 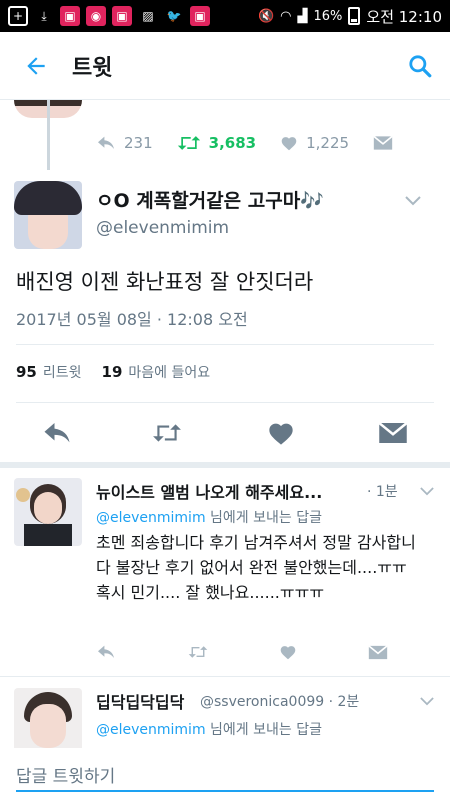 What do you see at coordinates (62, 372) in the screenshot?
I see `retweet-total-label: 리트윗` at bounding box center [62, 372].